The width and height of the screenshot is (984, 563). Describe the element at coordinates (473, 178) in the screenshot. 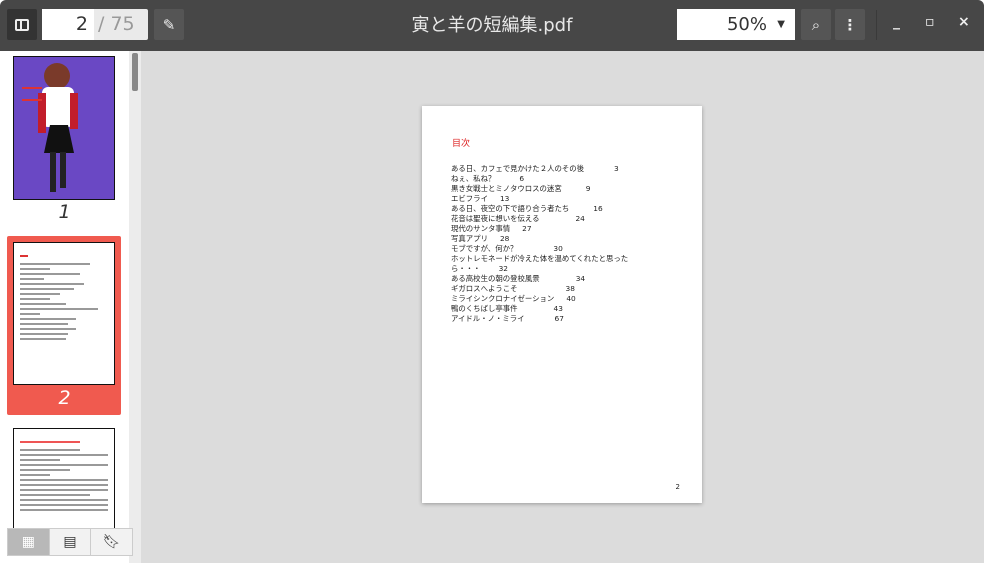

I see `toc-entry-title: ねぇ、私ね？` at that location.